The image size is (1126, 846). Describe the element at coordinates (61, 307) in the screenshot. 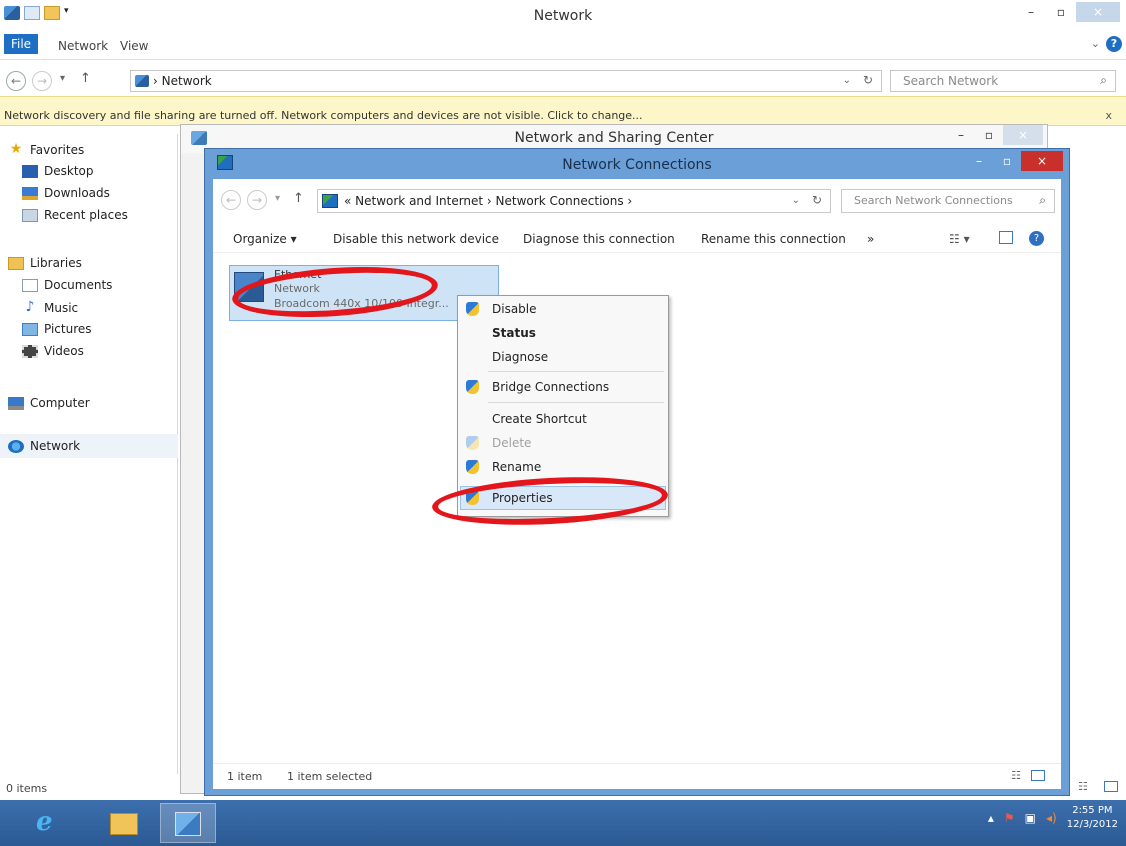

I see `sidebar-item-label: Music` at that location.